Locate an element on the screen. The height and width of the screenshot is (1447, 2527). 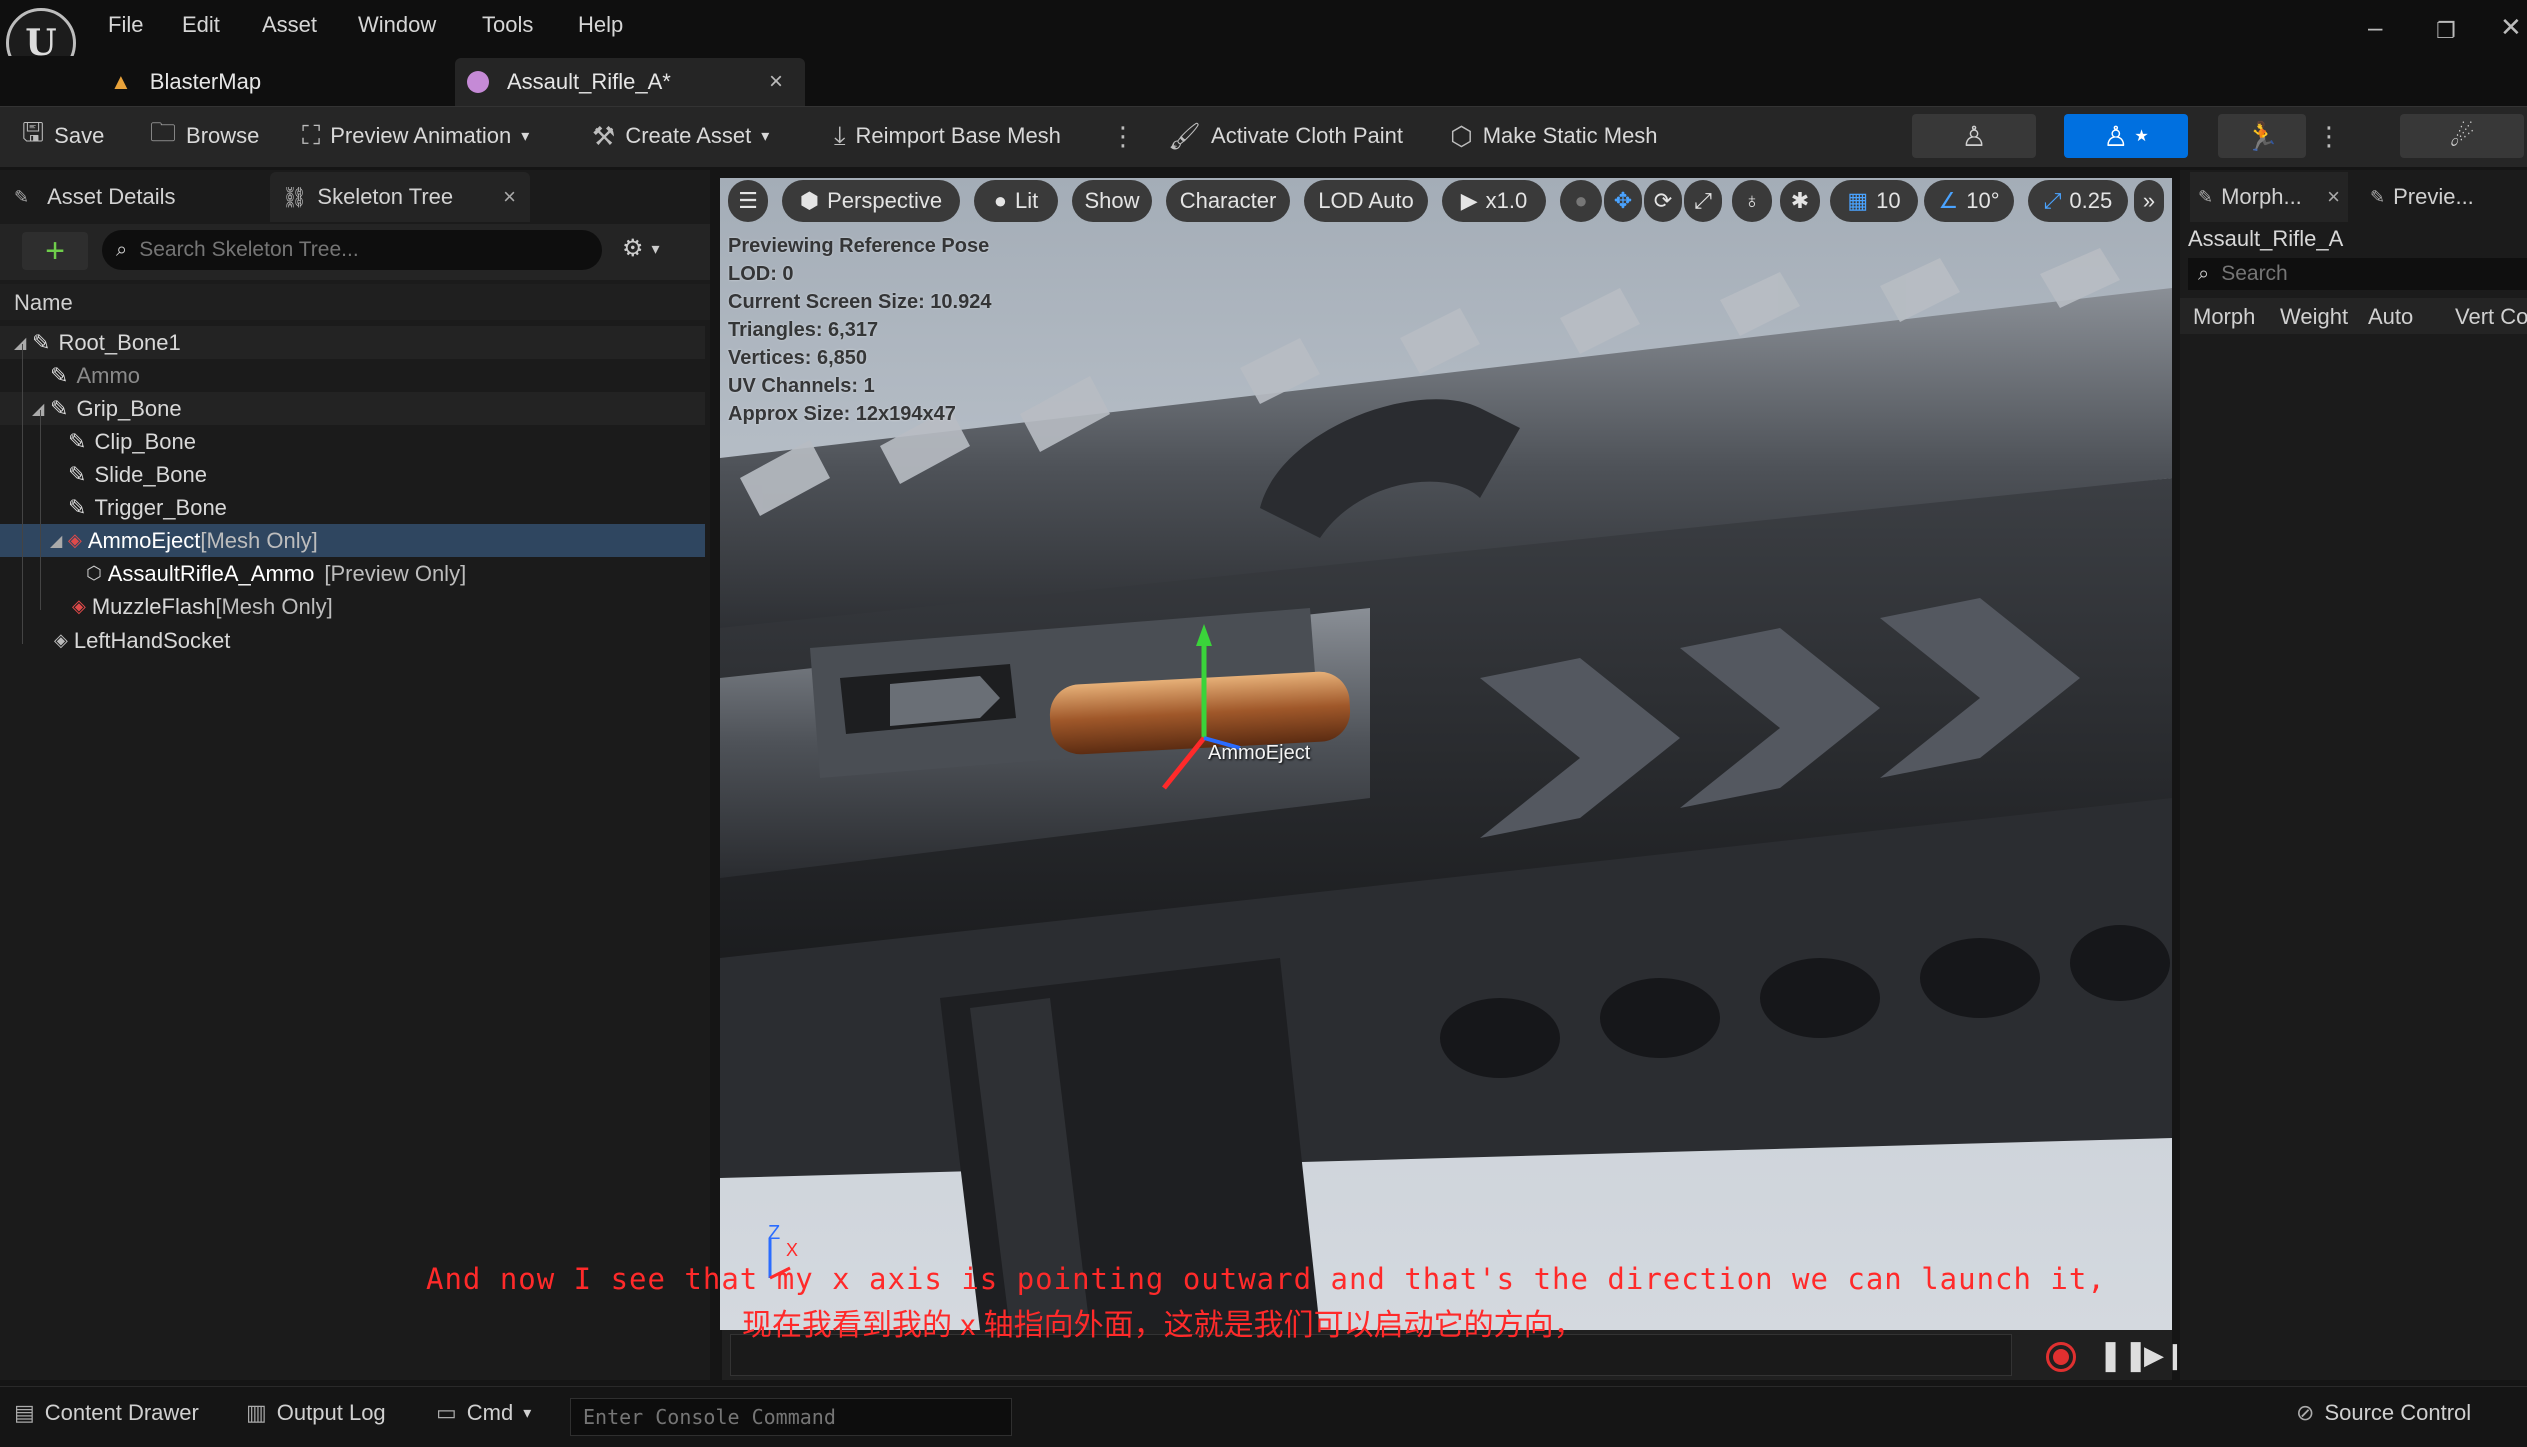
local-world-toggle: ♁ is located at coordinates (1752, 201).